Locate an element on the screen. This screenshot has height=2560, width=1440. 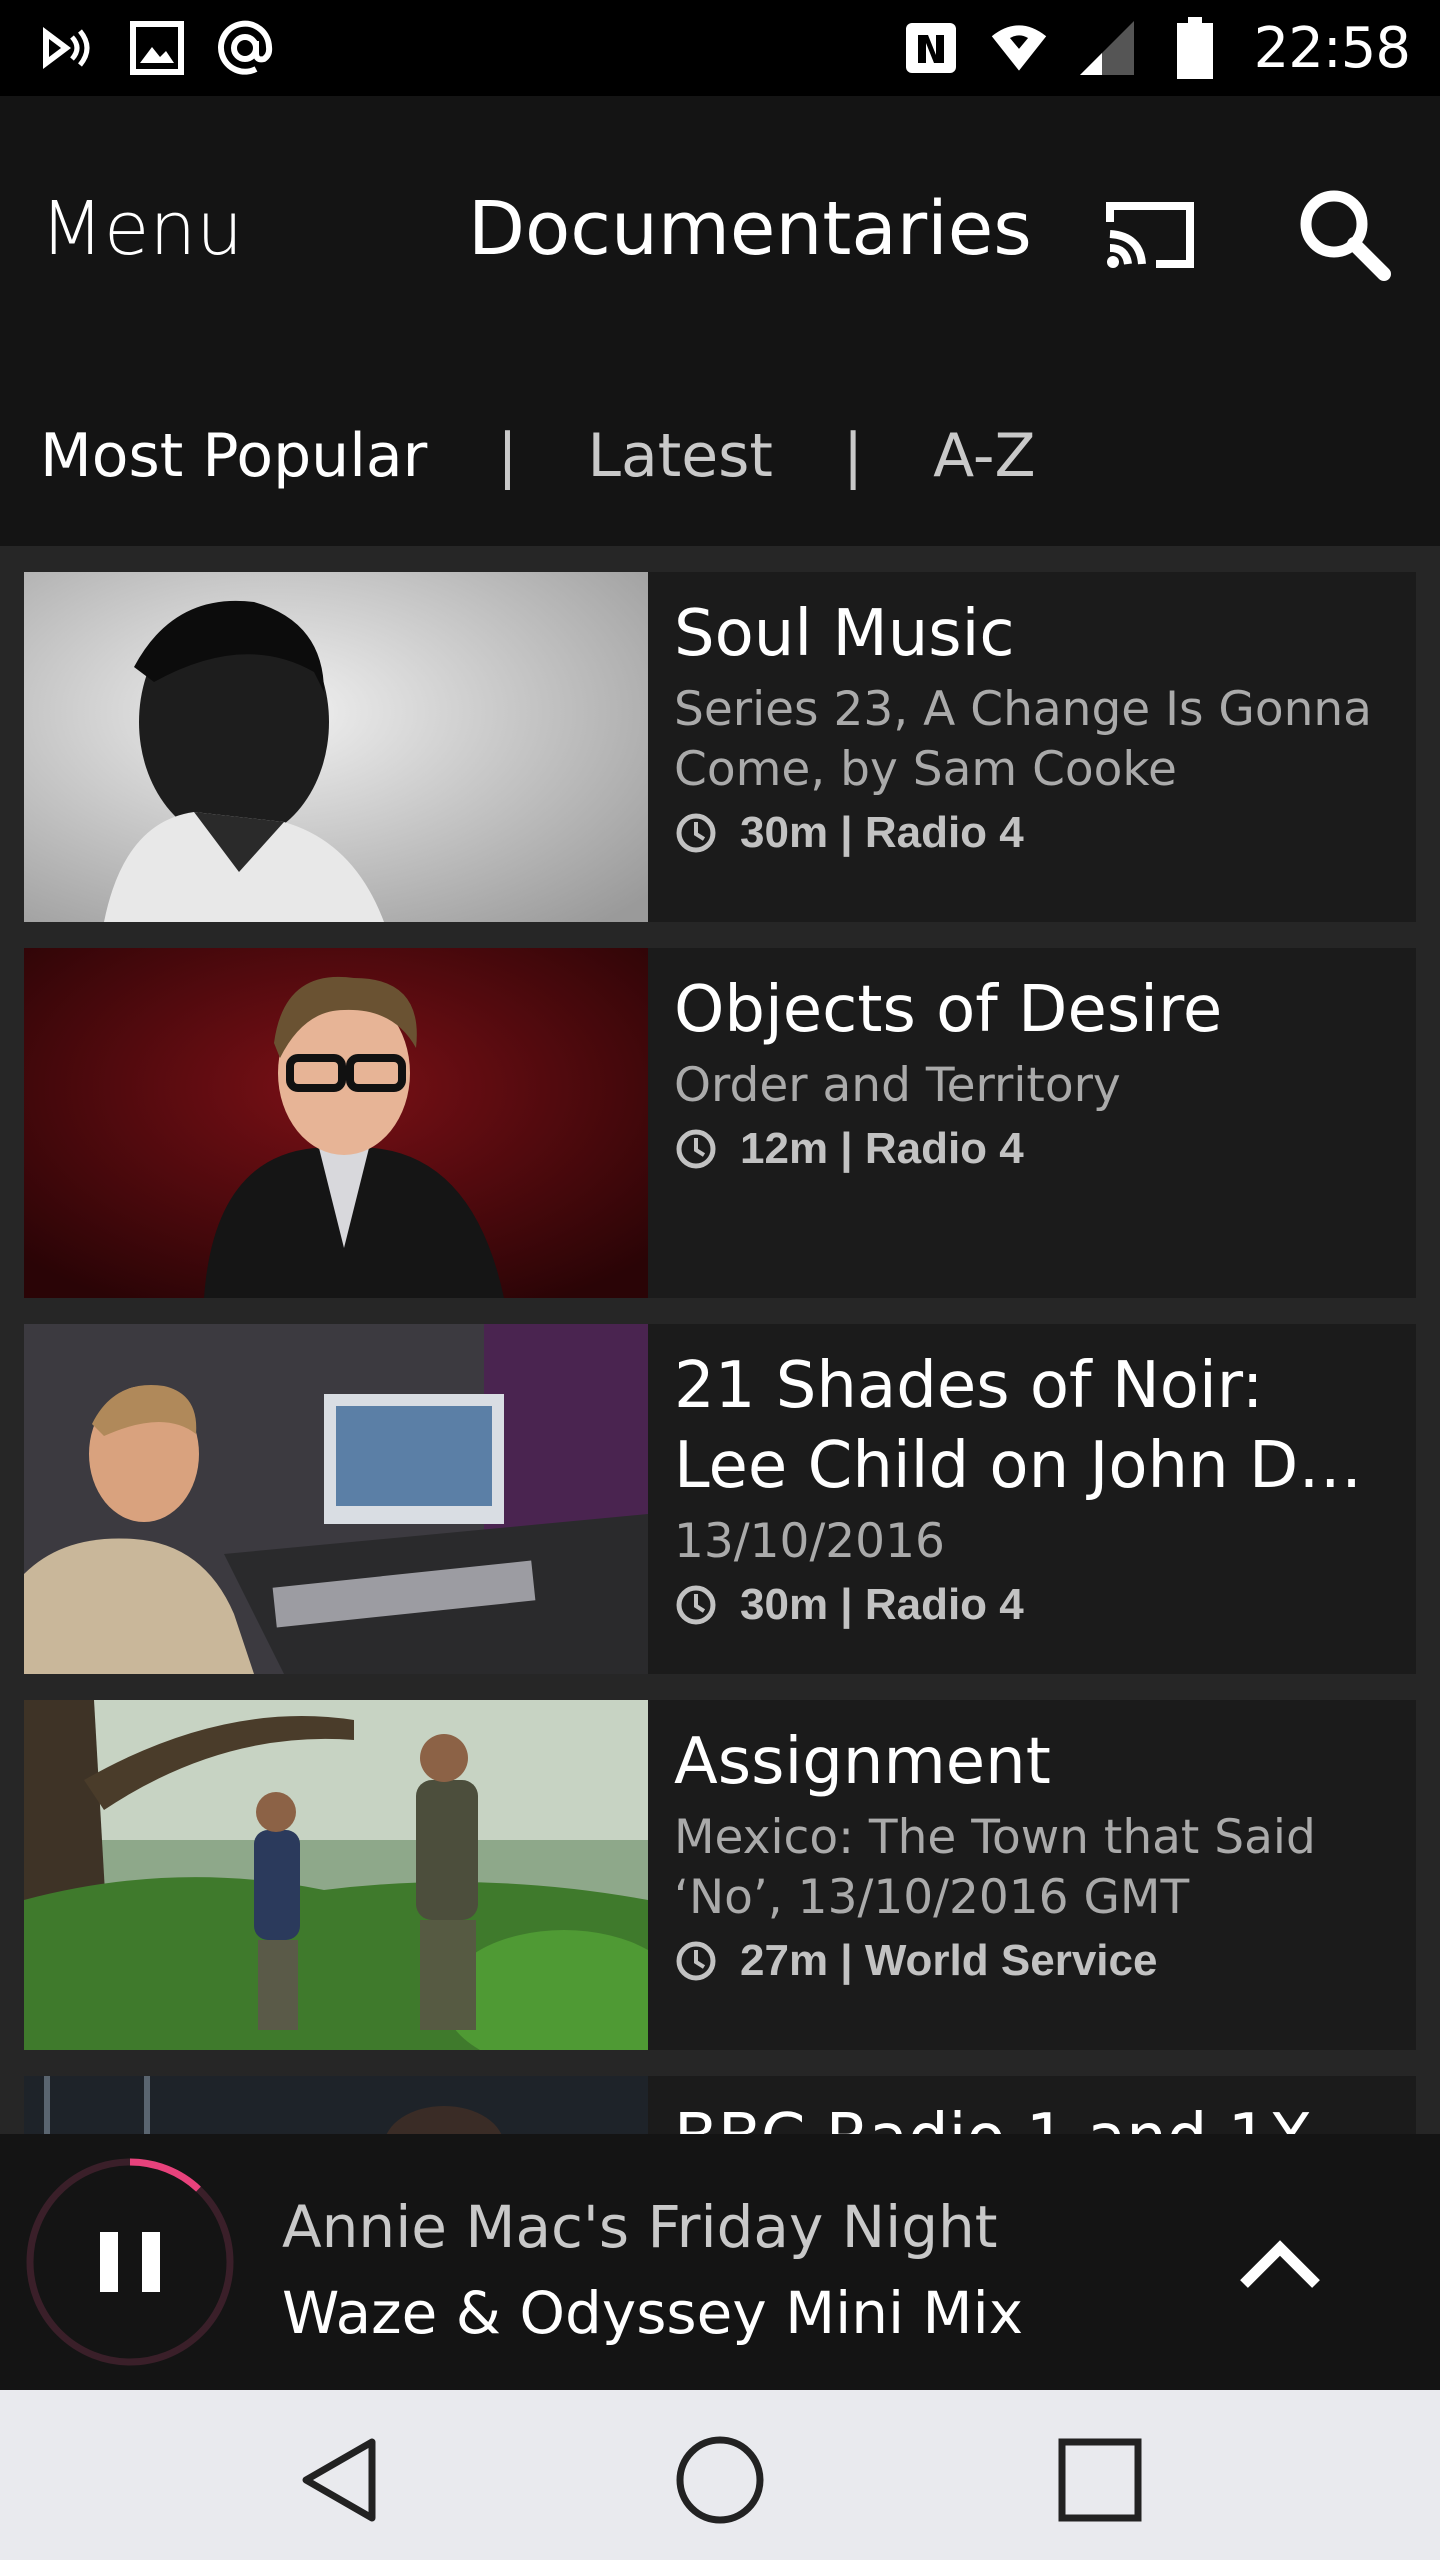
chevron-up-icon is located at coordinates (1280, 2264).